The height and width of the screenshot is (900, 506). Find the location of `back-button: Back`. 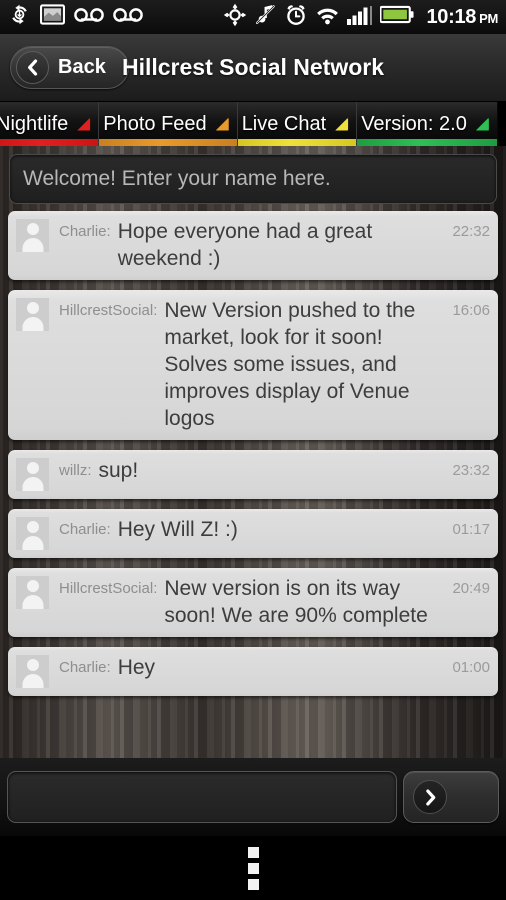

back-button: Back is located at coordinates (69, 67).